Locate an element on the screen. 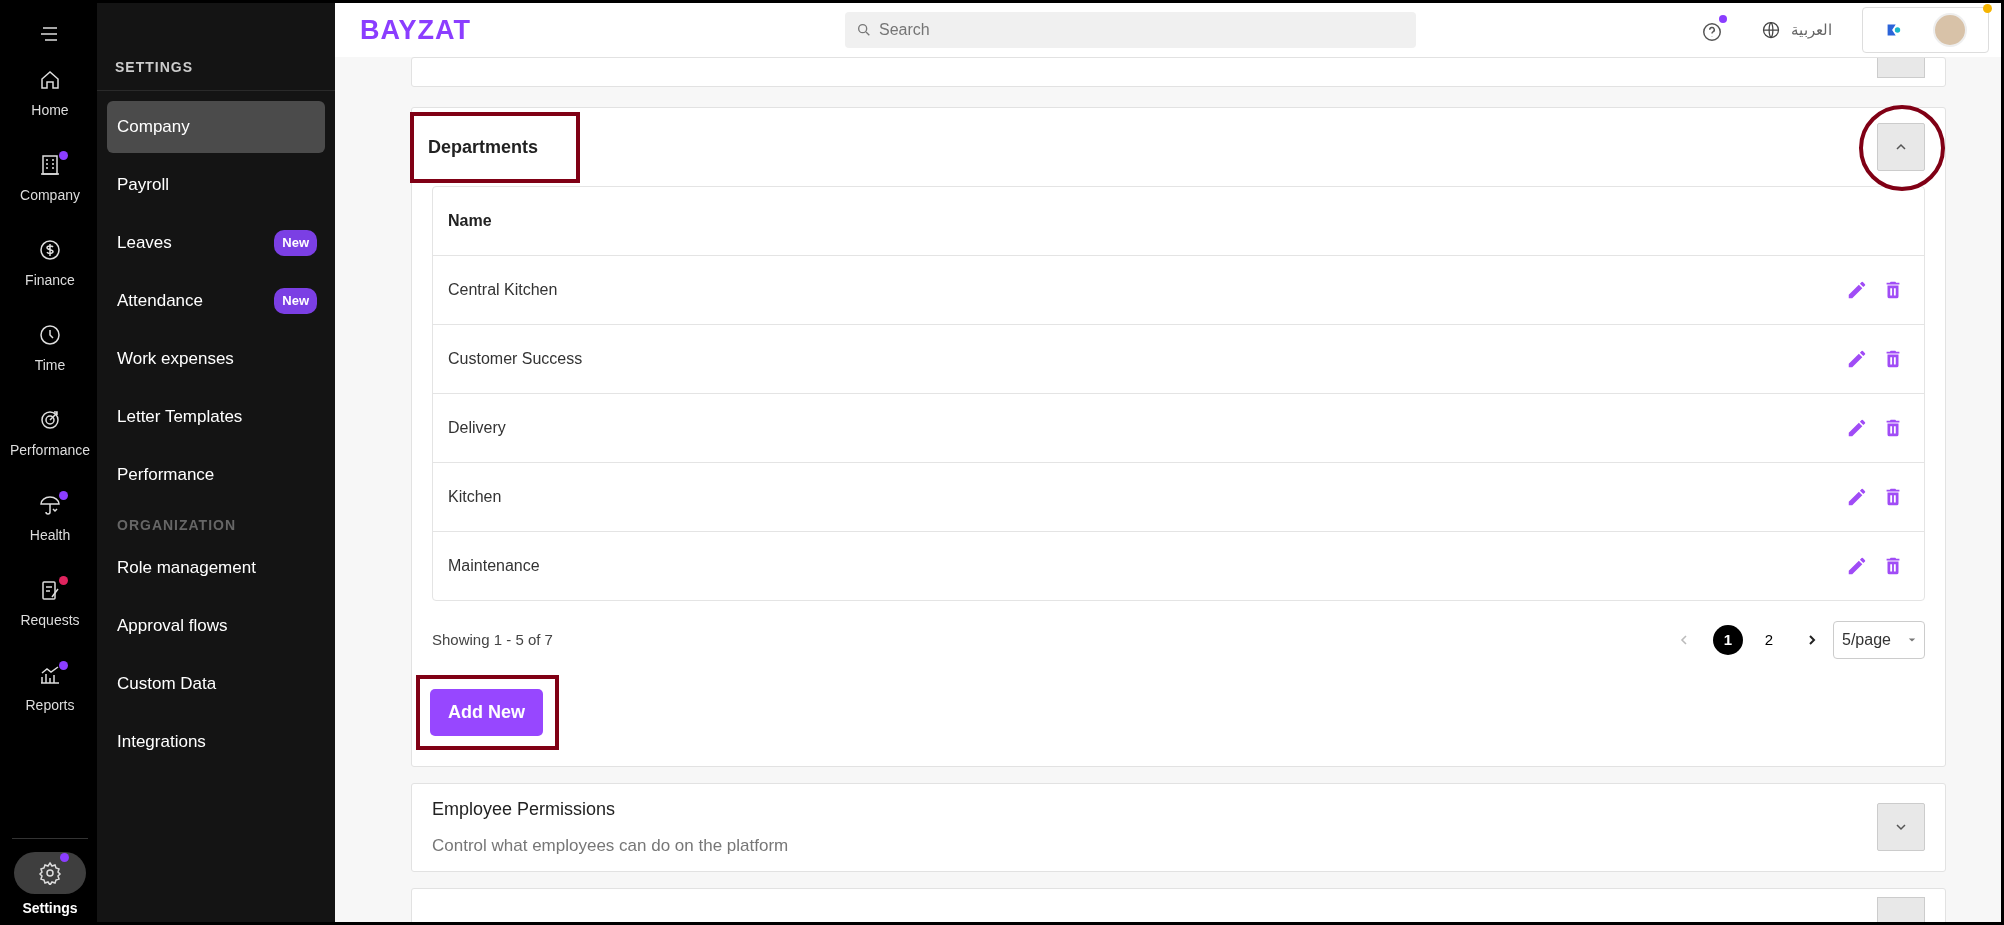 The image size is (2004, 925). building-icon is located at coordinates (50, 164).